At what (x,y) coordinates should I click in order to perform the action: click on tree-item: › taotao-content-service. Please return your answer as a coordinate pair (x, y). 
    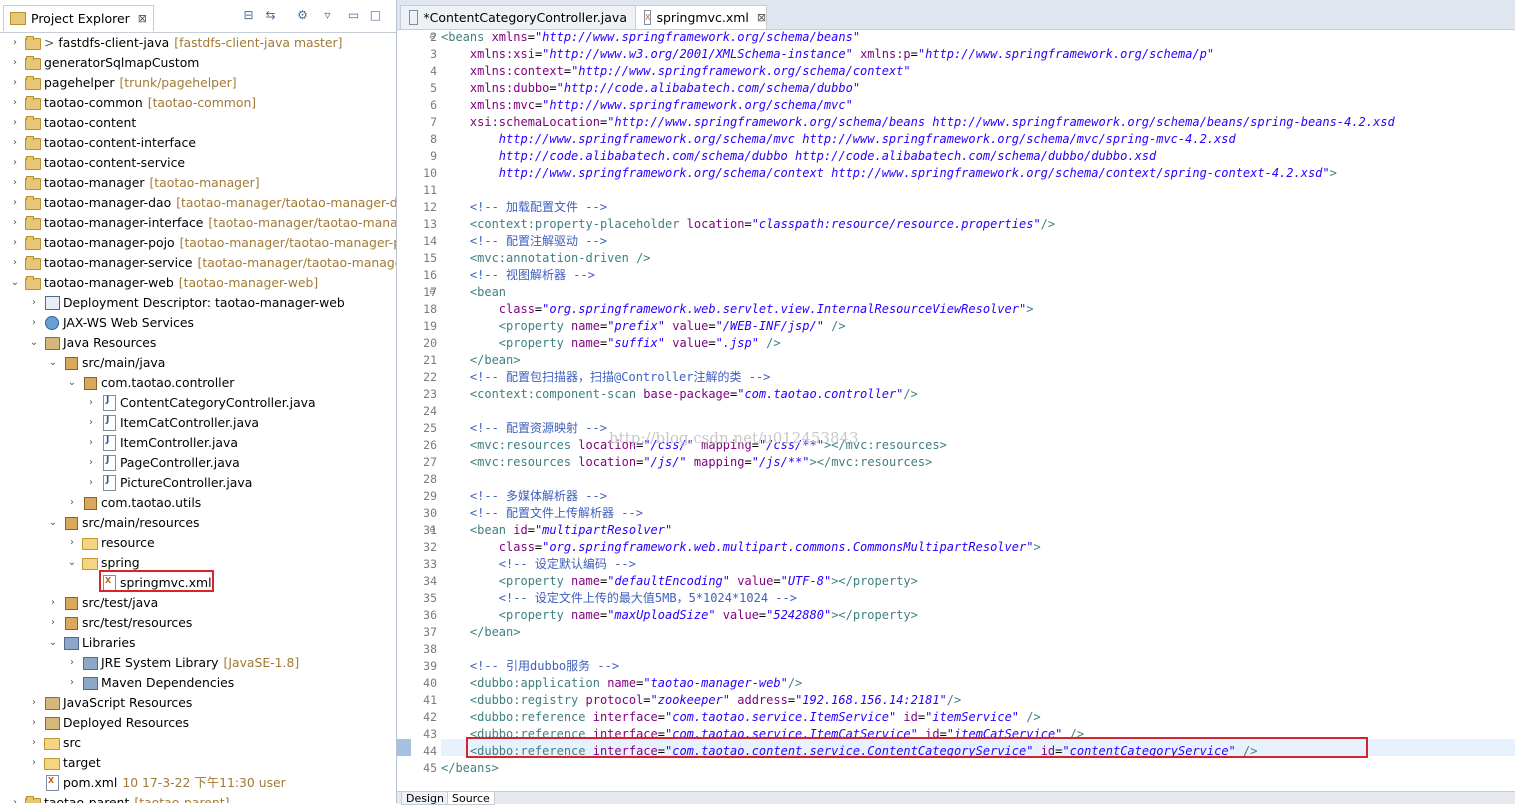
    Looking at the image, I should click on (96, 162).